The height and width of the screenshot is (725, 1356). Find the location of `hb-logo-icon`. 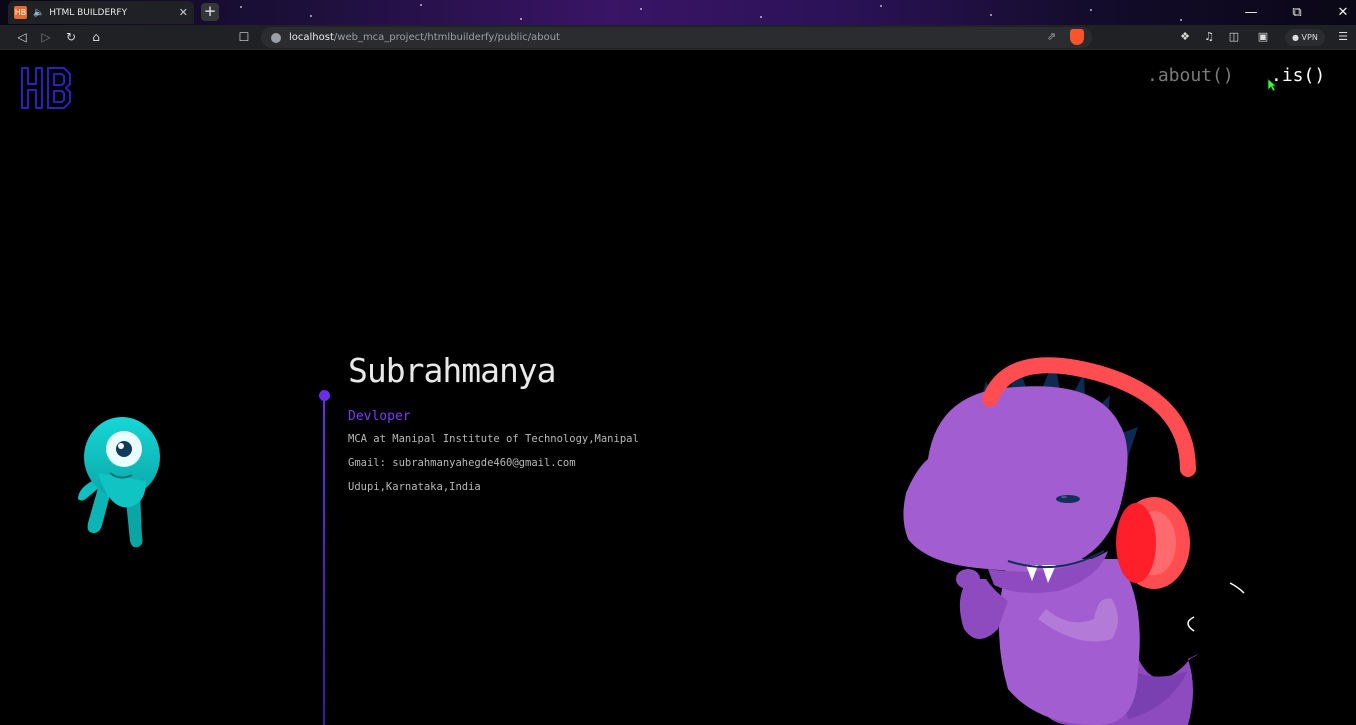

hb-logo-icon is located at coordinates (46, 88).